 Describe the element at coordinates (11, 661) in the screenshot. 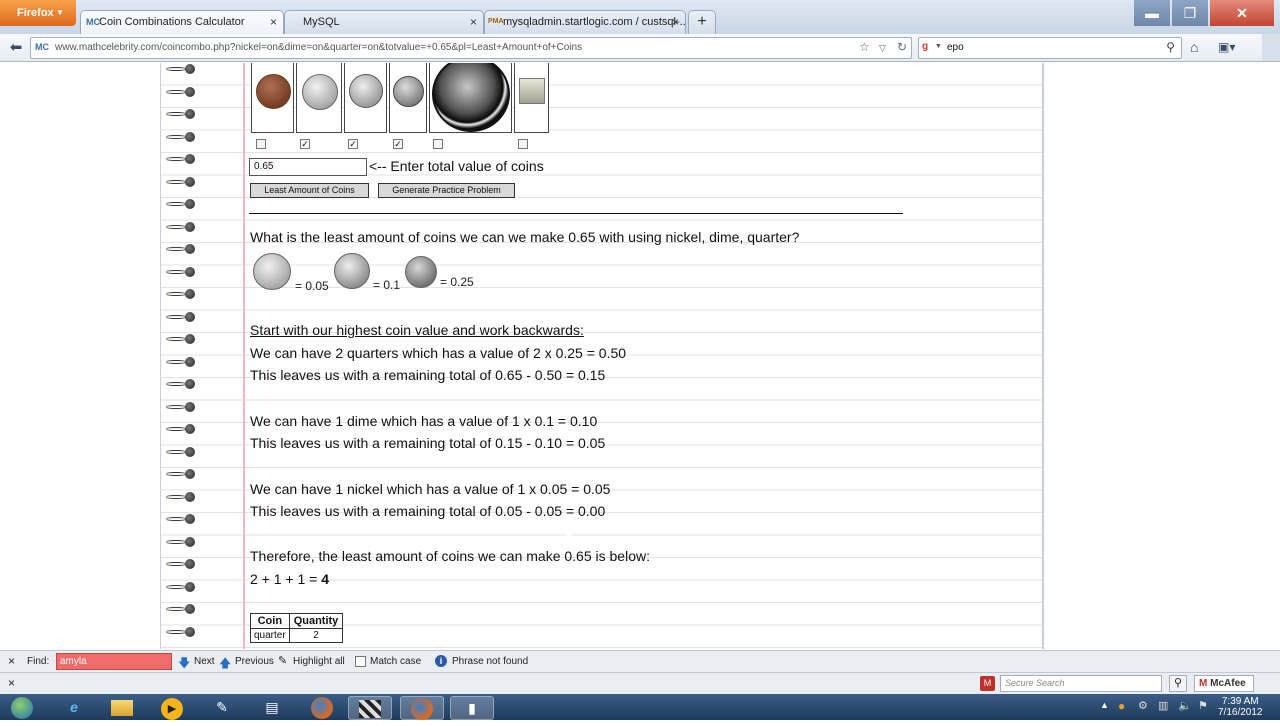

I see `find-close-icon: ×` at that location.